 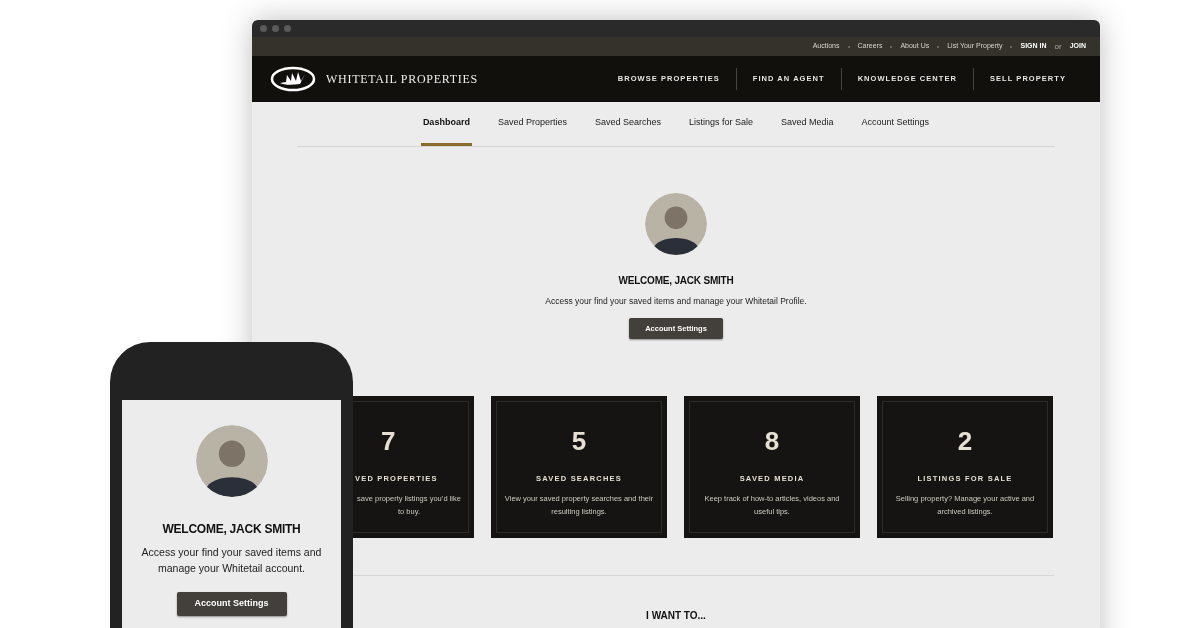 What do you see at coordinates (402, 79) in the screenshot?
I see `brand-name: WHITETAIL PROPERTIES` at bounding box center [402, 79].